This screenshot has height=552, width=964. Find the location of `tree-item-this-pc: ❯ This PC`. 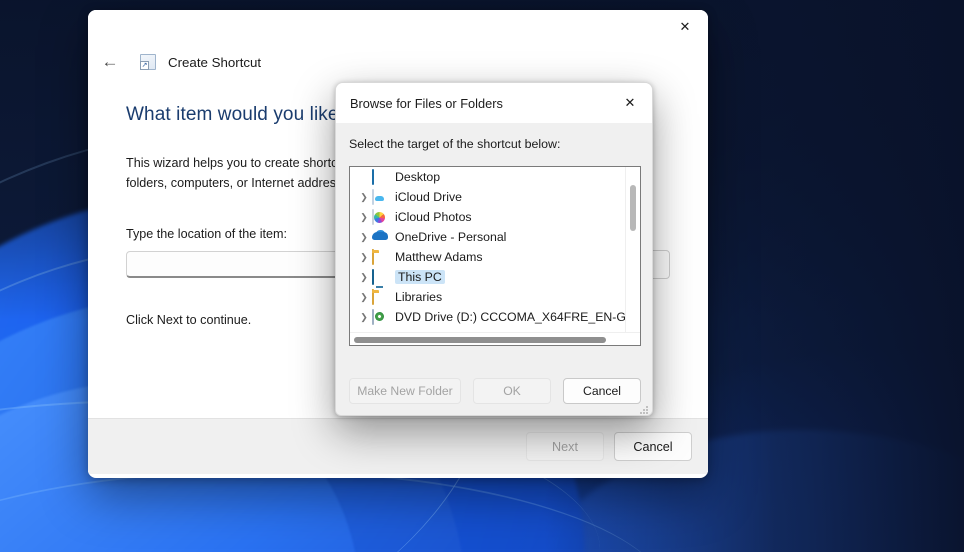

tree-item-this-pc: ❯ This PC is located at coordinates (488, 277).